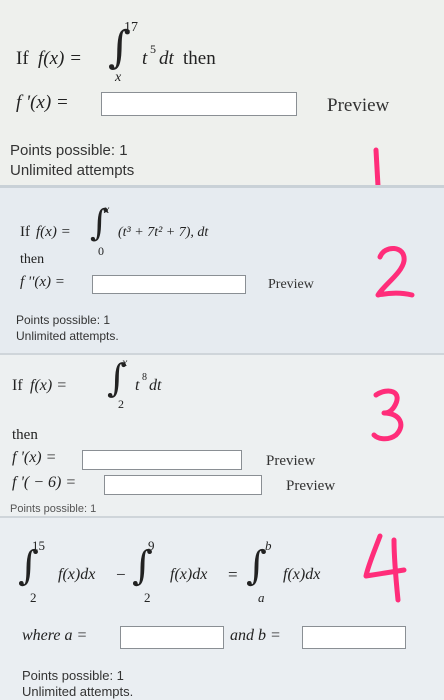  Describe the element at coordinates (33, 597) in the screenshot. I see `problem-4-int1-lower: 2` at that location.